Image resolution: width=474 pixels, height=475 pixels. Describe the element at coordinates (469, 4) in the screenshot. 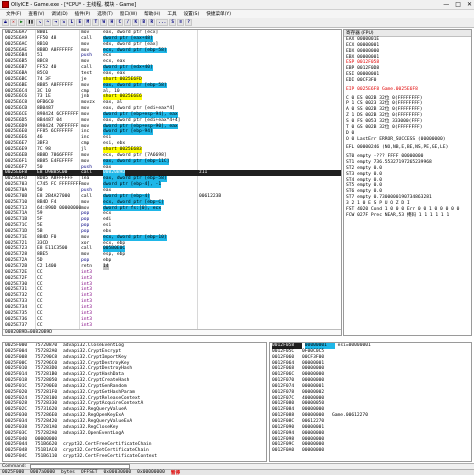

I see `close-button: ✕` at that location.